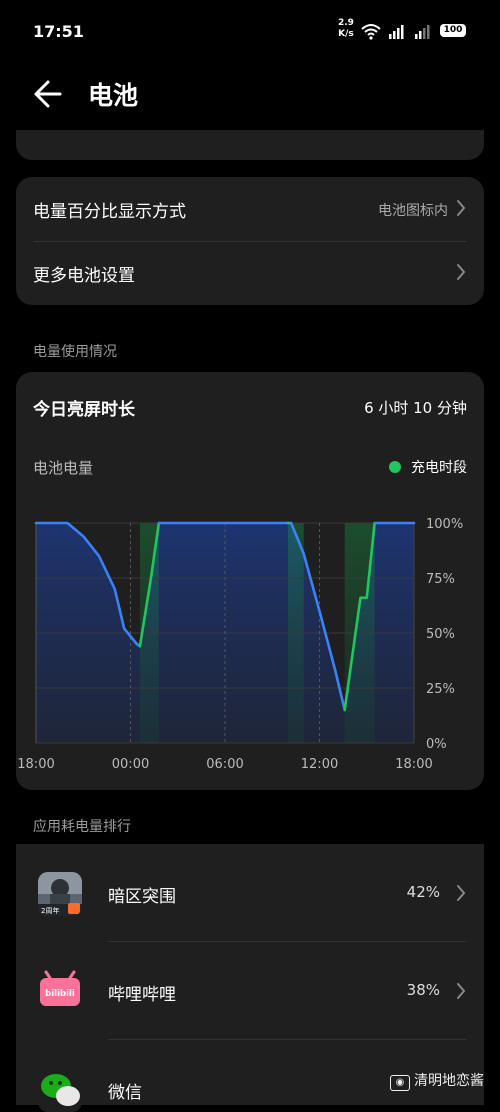 This screenshot has height=1112, width=500. Describe the element at coordinates (440, 579) in the screenshot. I see `y-tick-label: 75%` at that location.